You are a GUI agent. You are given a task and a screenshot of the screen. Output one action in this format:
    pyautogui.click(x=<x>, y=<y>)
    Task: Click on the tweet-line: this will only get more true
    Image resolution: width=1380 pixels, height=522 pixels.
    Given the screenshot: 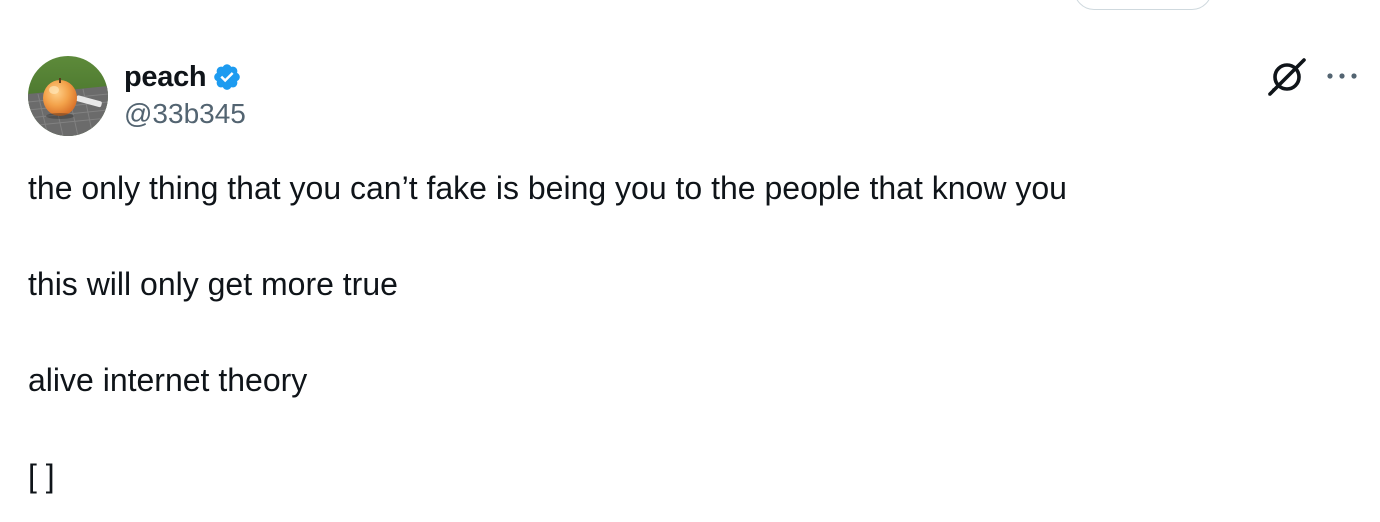 What is the action you would take?
    pyautogui.click(x=213, y=284)
    